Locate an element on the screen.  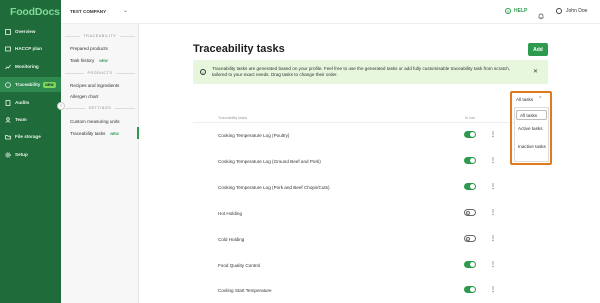
help-button: ? HELP is located at coordinates (516, 11).